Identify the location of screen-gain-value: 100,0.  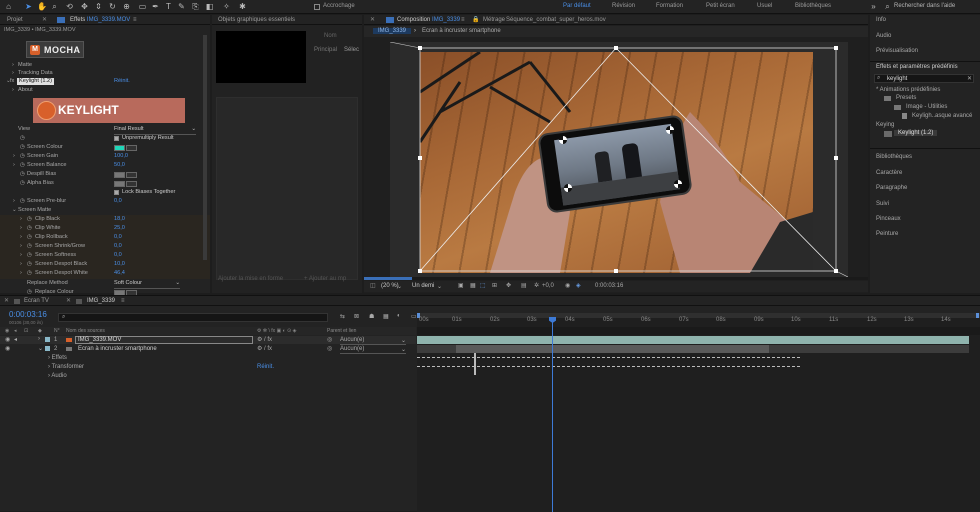
(121, 156).